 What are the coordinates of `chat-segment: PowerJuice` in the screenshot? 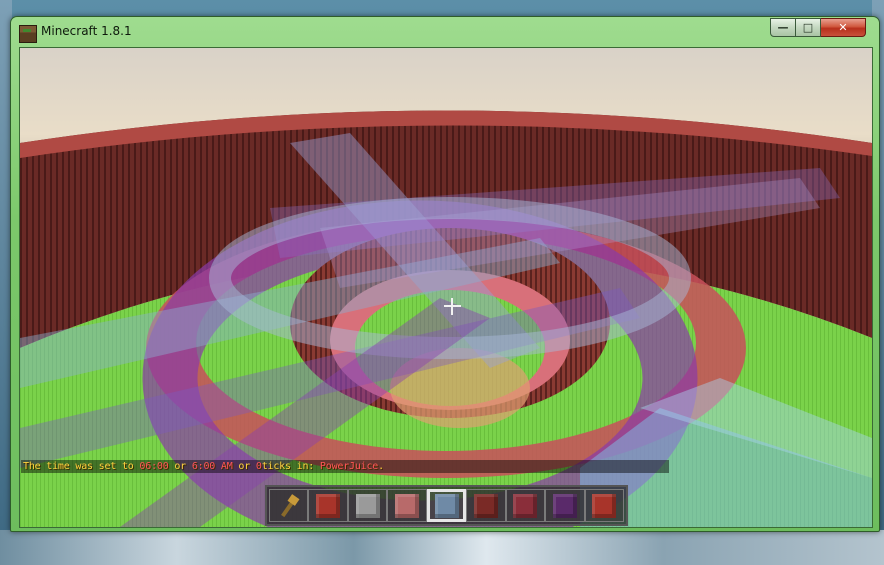 It's located at (349, 466).